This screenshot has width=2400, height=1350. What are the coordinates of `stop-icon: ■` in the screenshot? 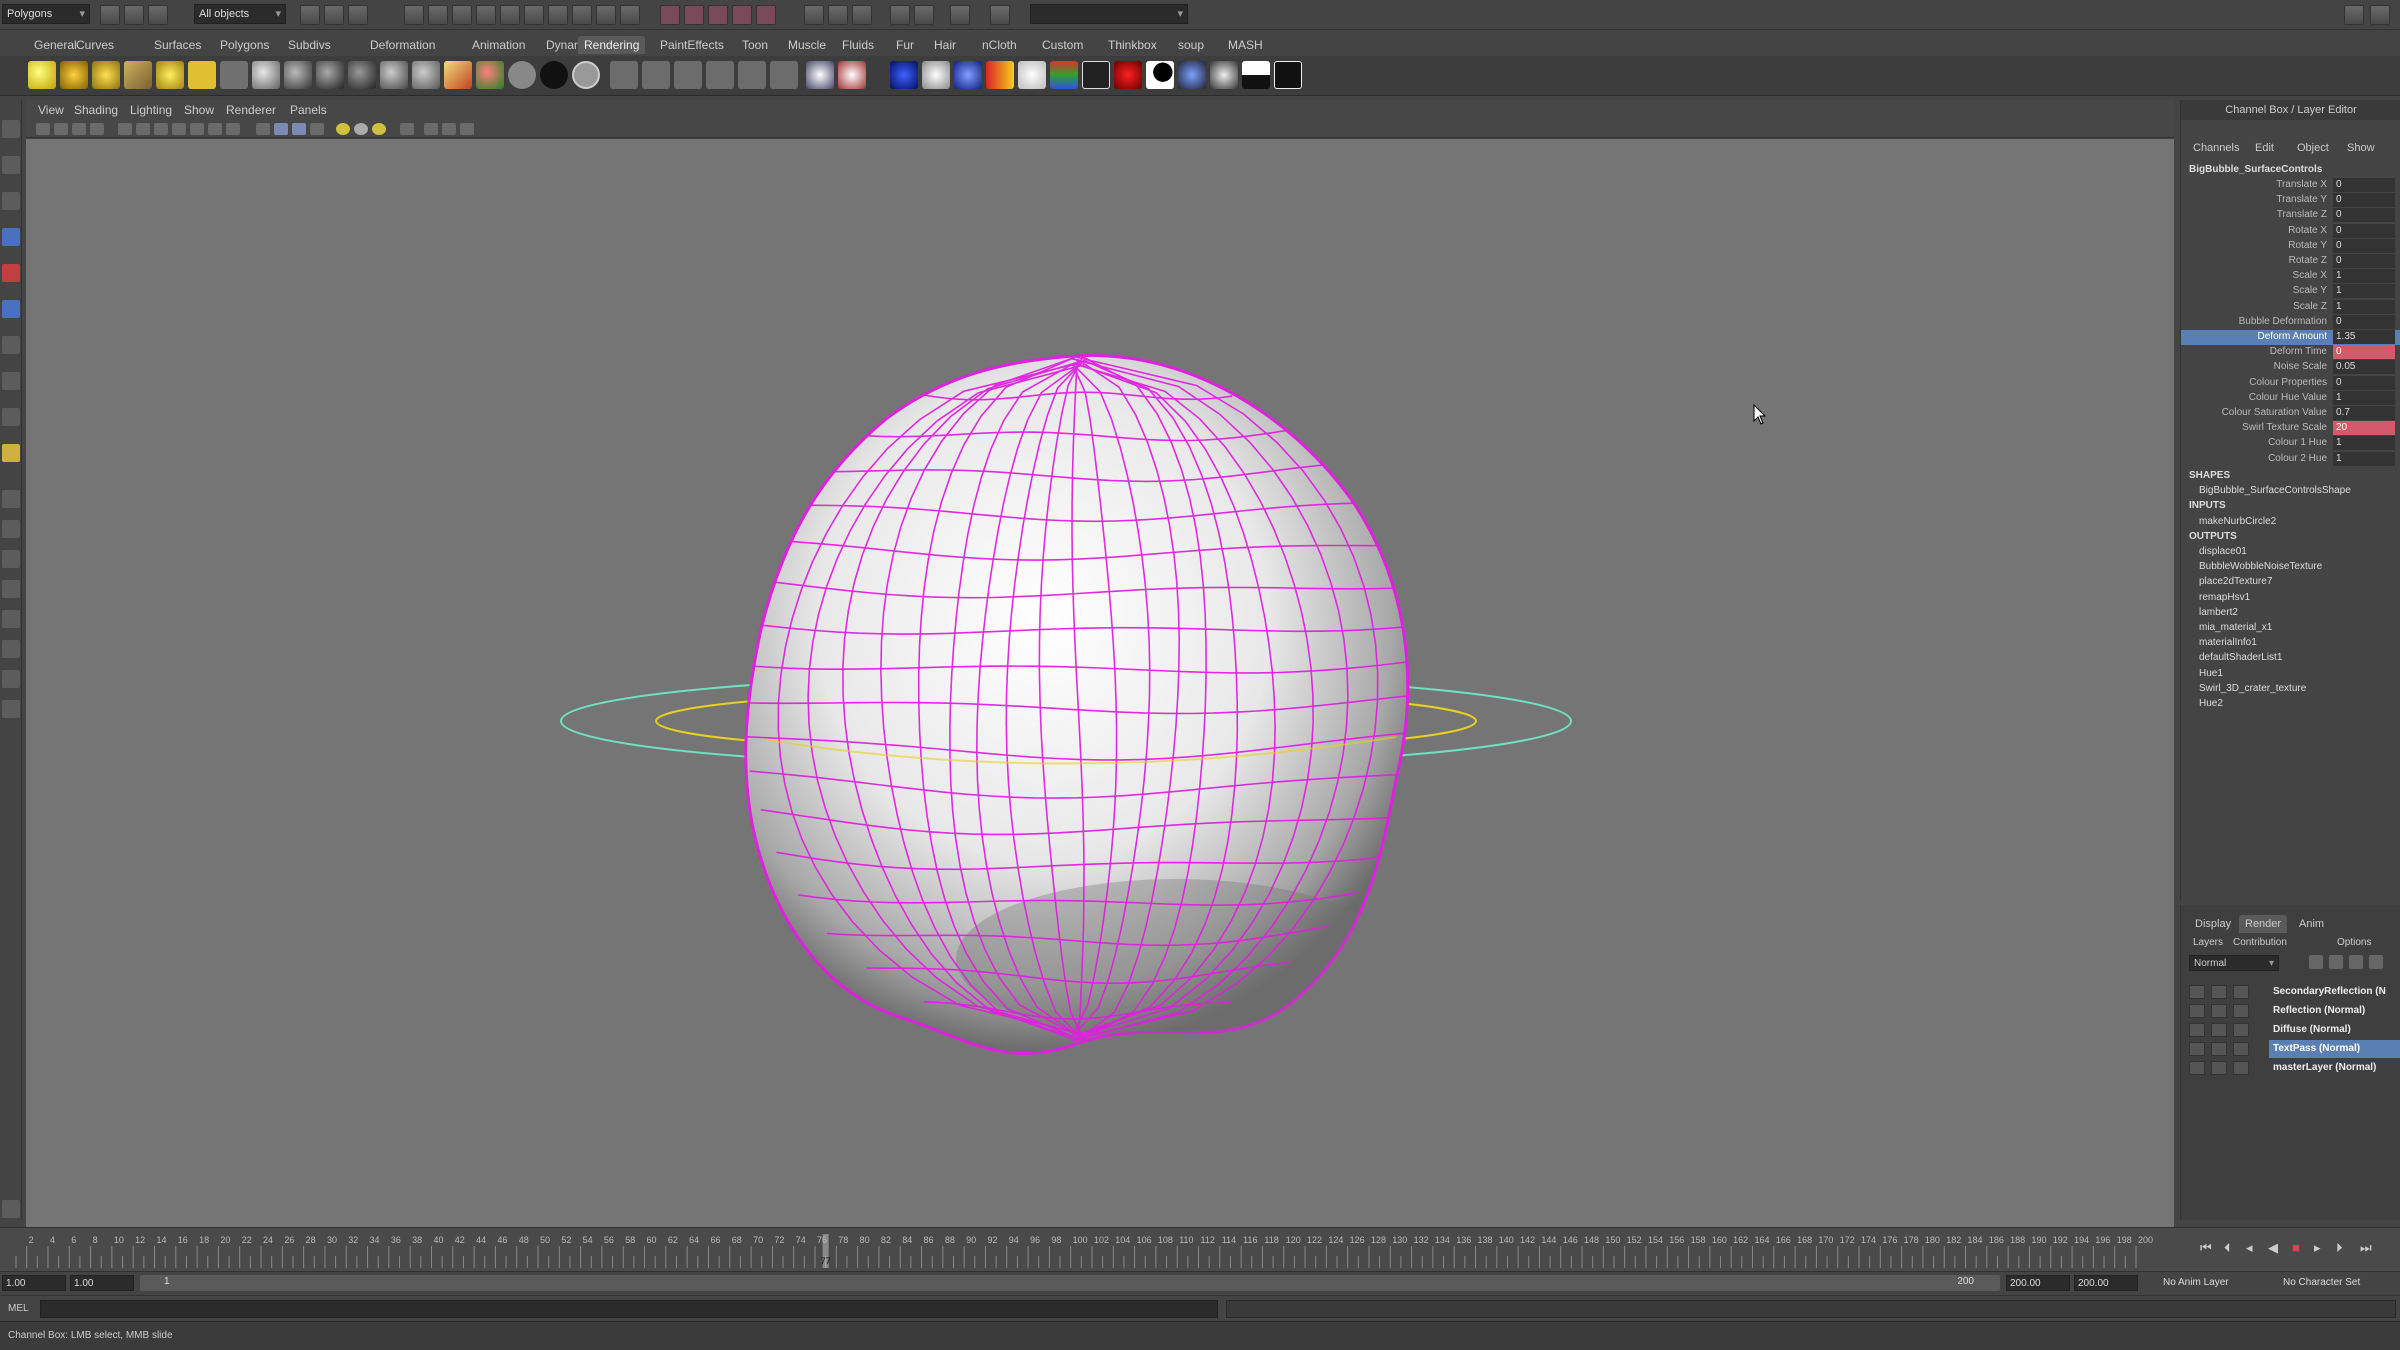 It's located at (2296, 1247).